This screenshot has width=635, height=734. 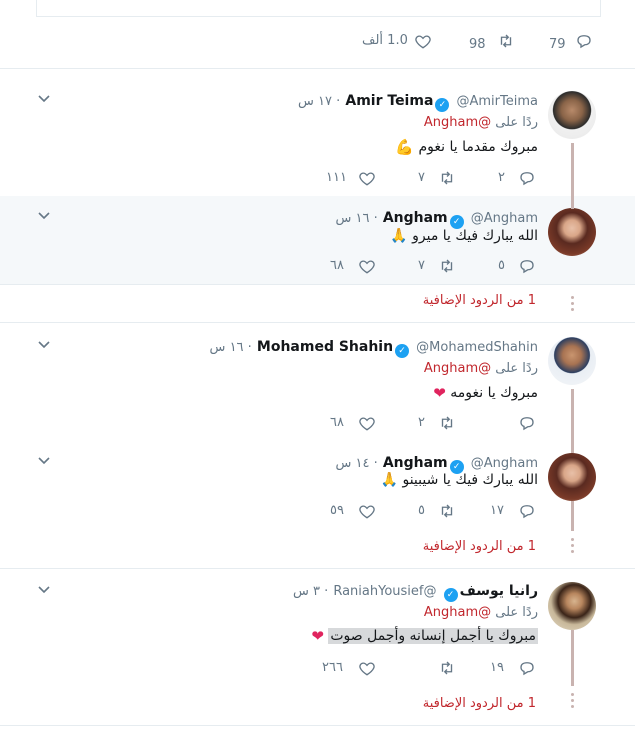 What do you see at coordinates (570, 42) in the screenshot?
I see `top-reply-group: 79` at bounding box center [570, 42].